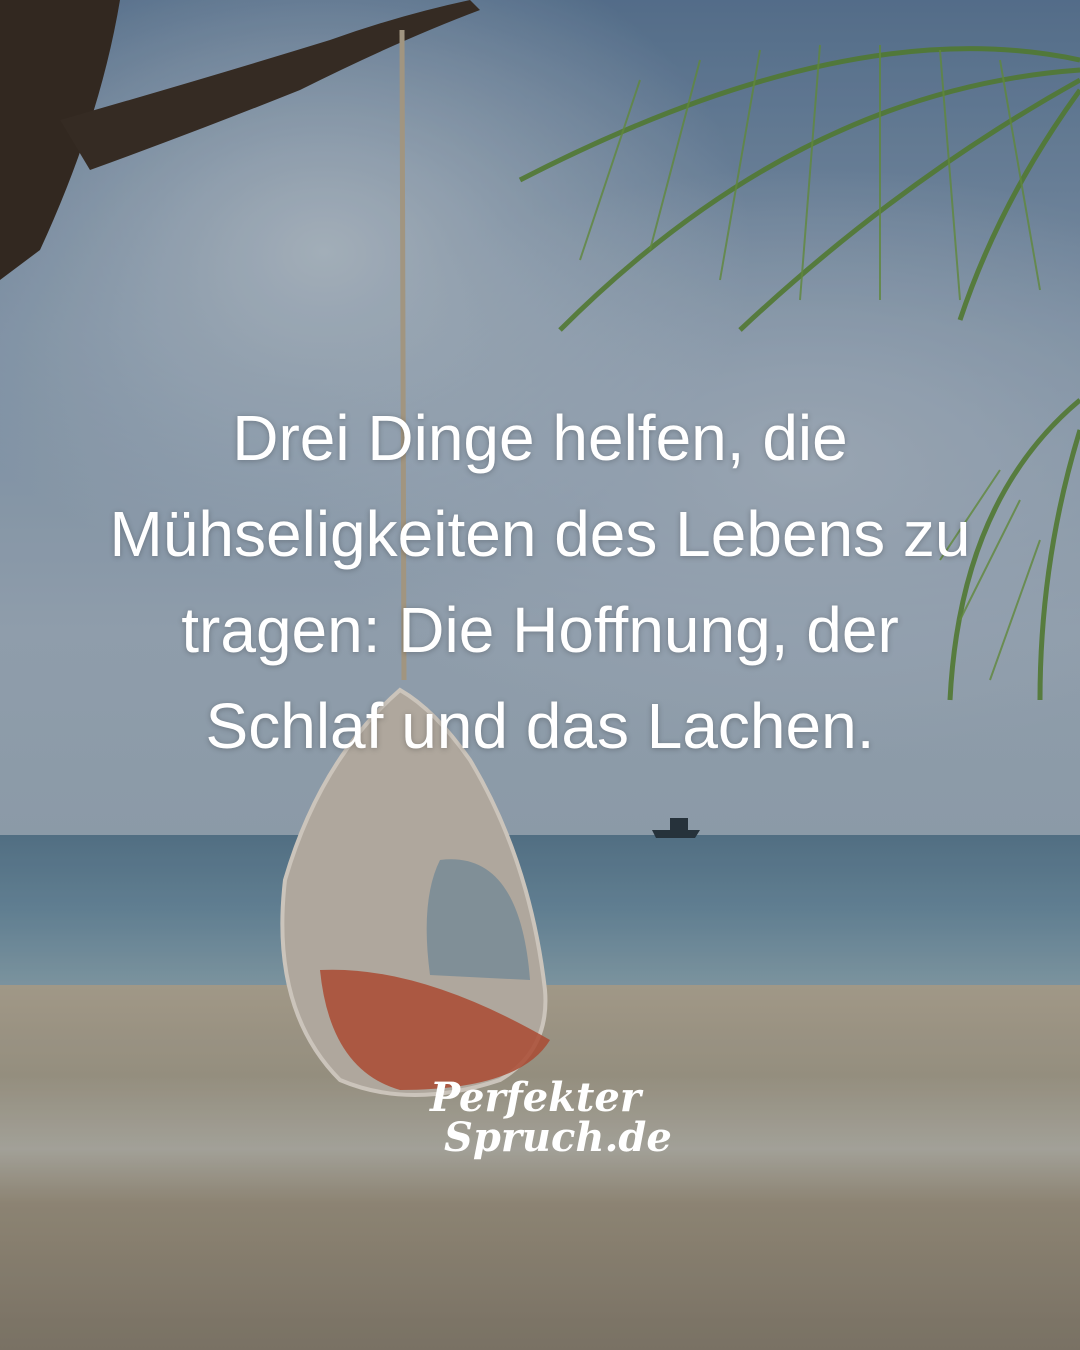 Image resolution: width=1080 pixels, height=1350 pixels. What do you see at coordinates (540, 726) in the screenshot?
I see `quote-line: Schlaf und das Lachen.` at bounding box center [540, 726].